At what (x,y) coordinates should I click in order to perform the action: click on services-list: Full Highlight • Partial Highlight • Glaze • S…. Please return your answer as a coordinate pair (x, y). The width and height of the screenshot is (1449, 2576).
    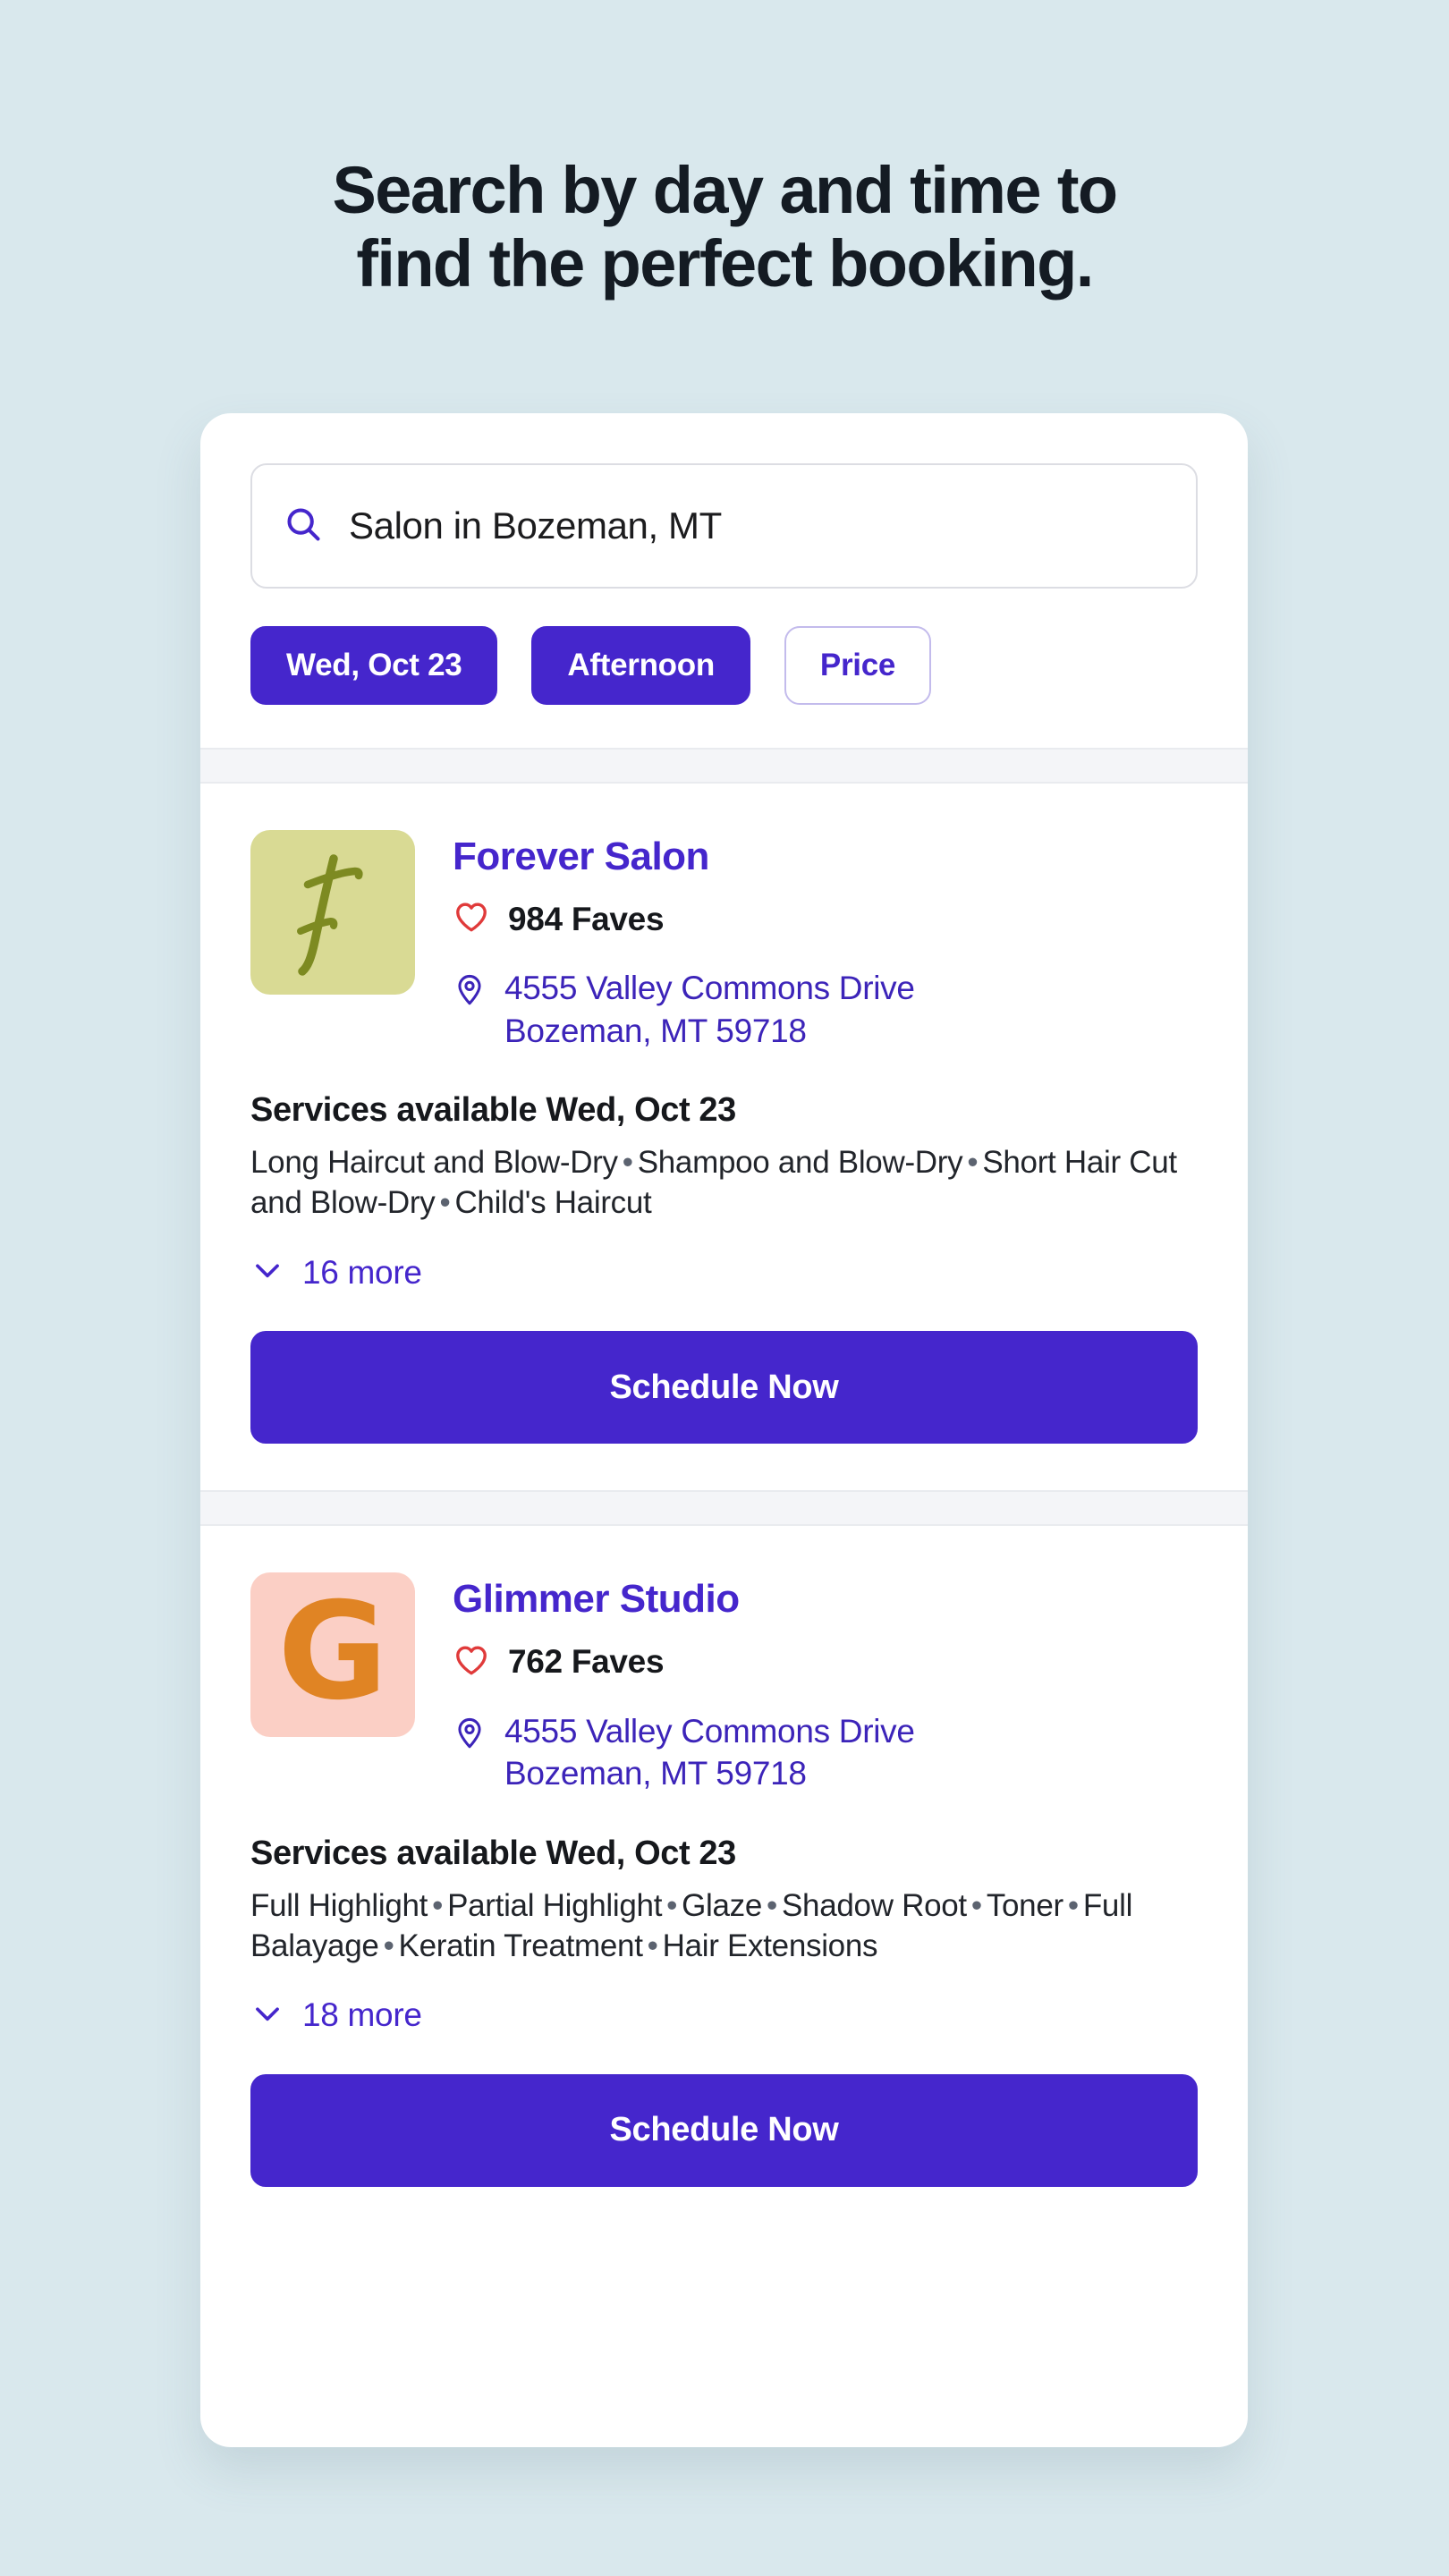
    Looking at the image, I should click on (724, 1925).